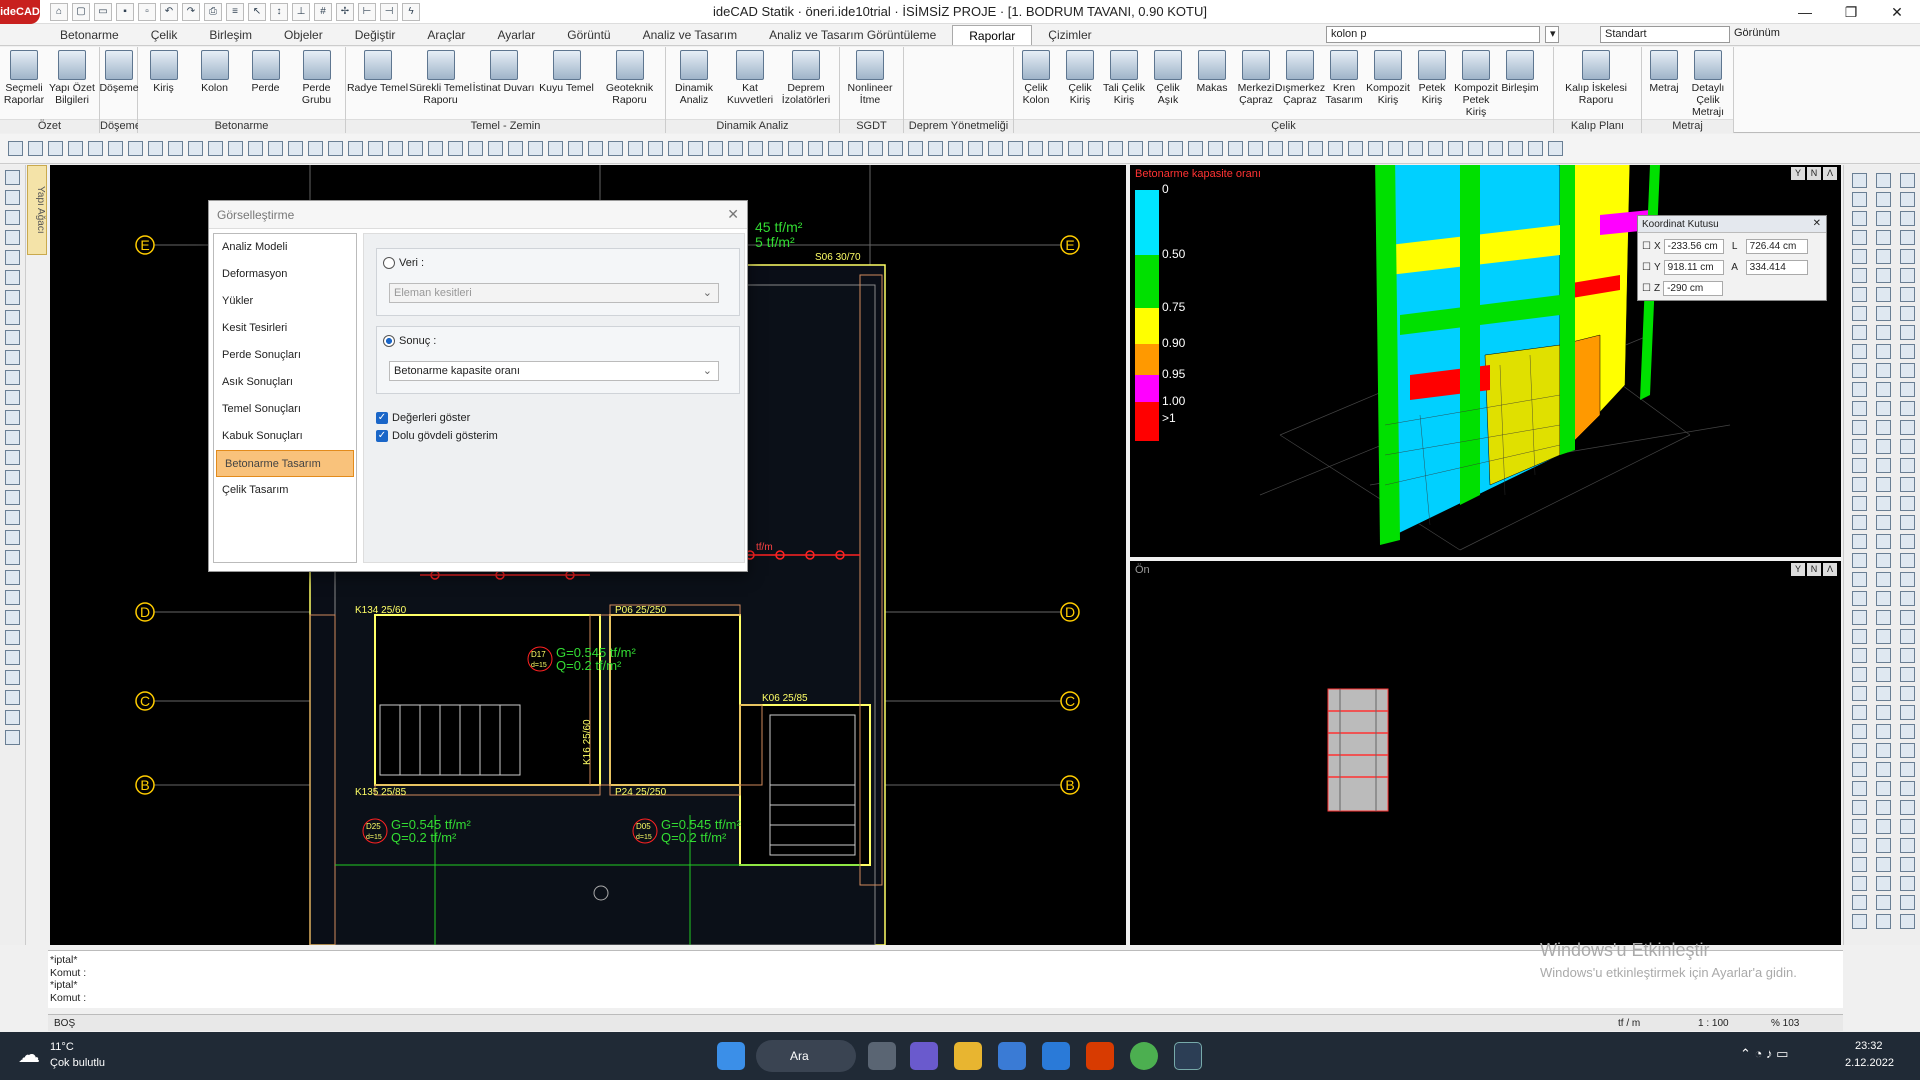  I want to click on sonuc-select: Betonarme kapasite oranı ⌄, so click(554, 371).